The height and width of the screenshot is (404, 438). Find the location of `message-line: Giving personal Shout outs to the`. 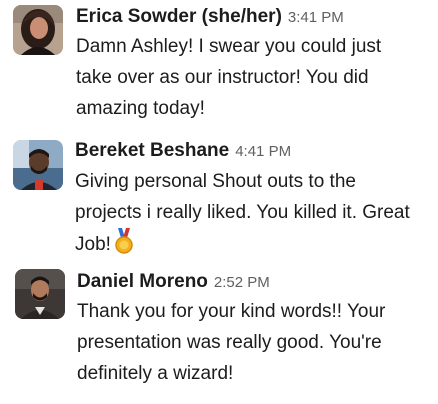

message-line: Giving personal Shout outs to the is located at coordinates (215, 181).